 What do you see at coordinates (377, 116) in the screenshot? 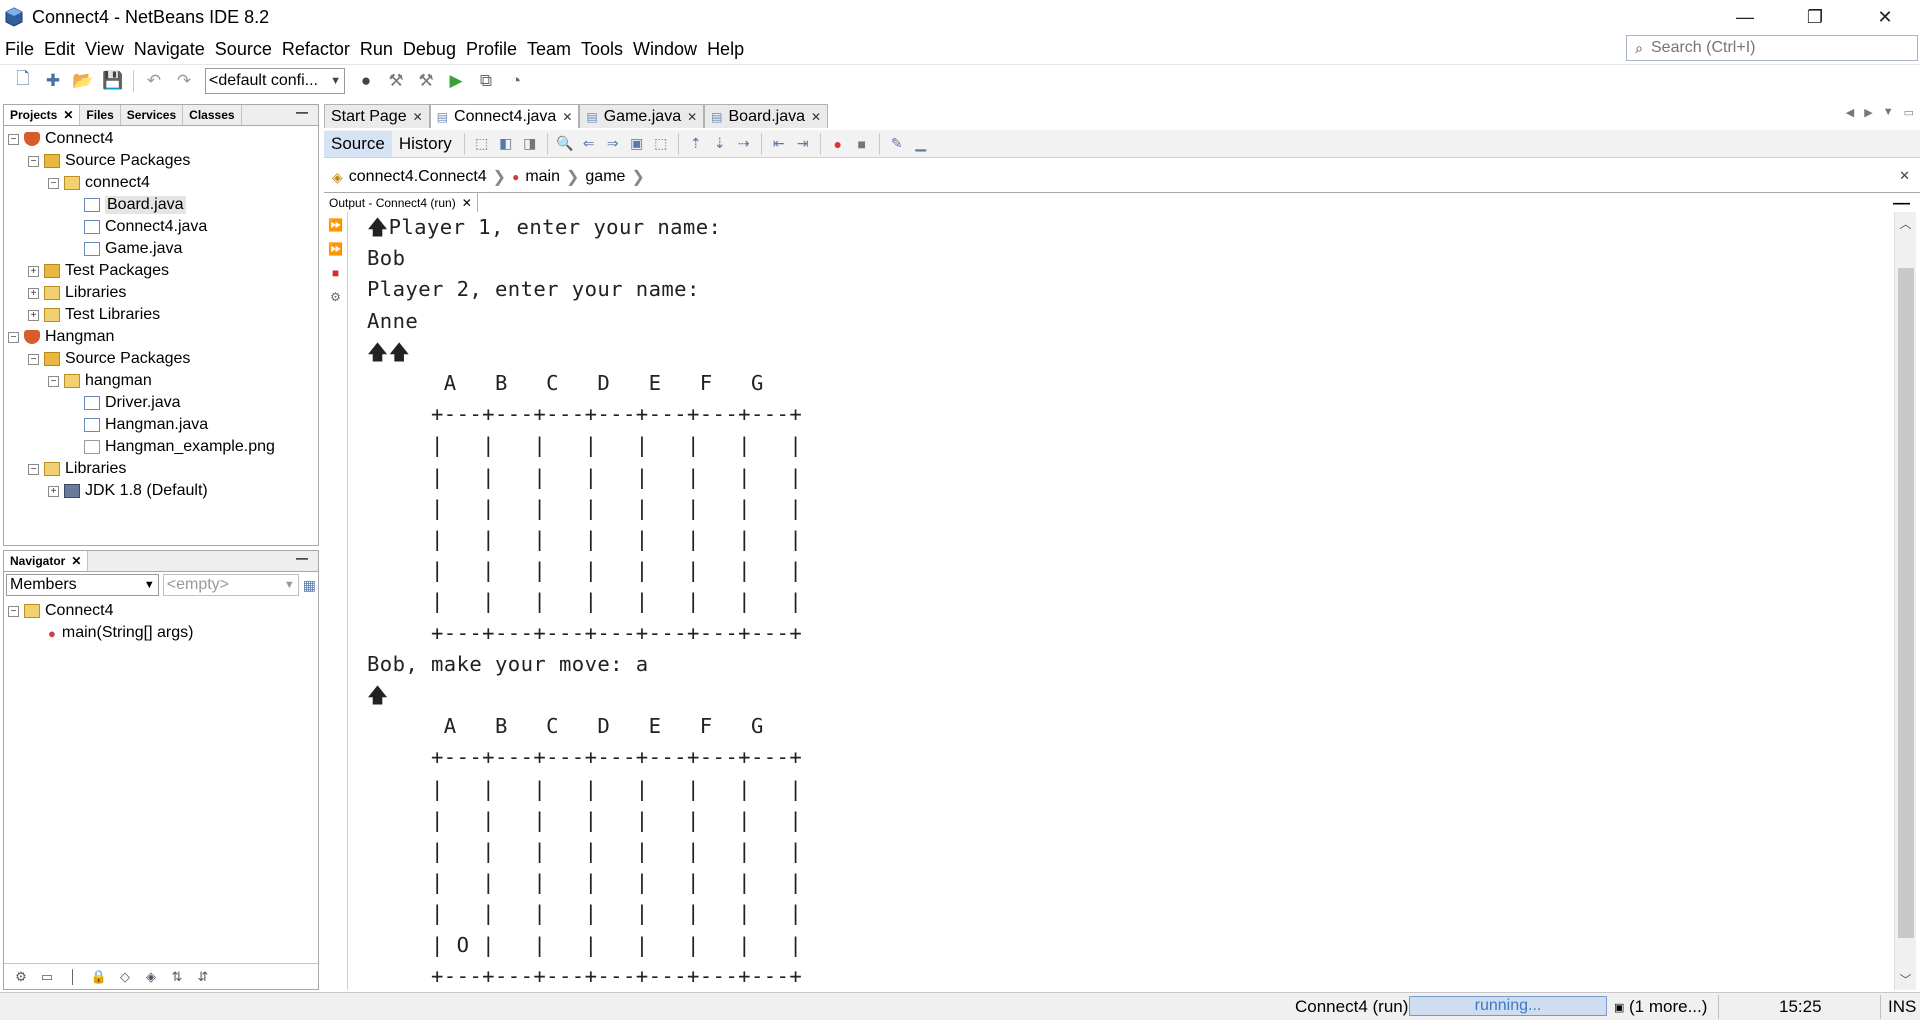
I see `tab-start-page: Start Page ✕` at bounding box center [377, 116].